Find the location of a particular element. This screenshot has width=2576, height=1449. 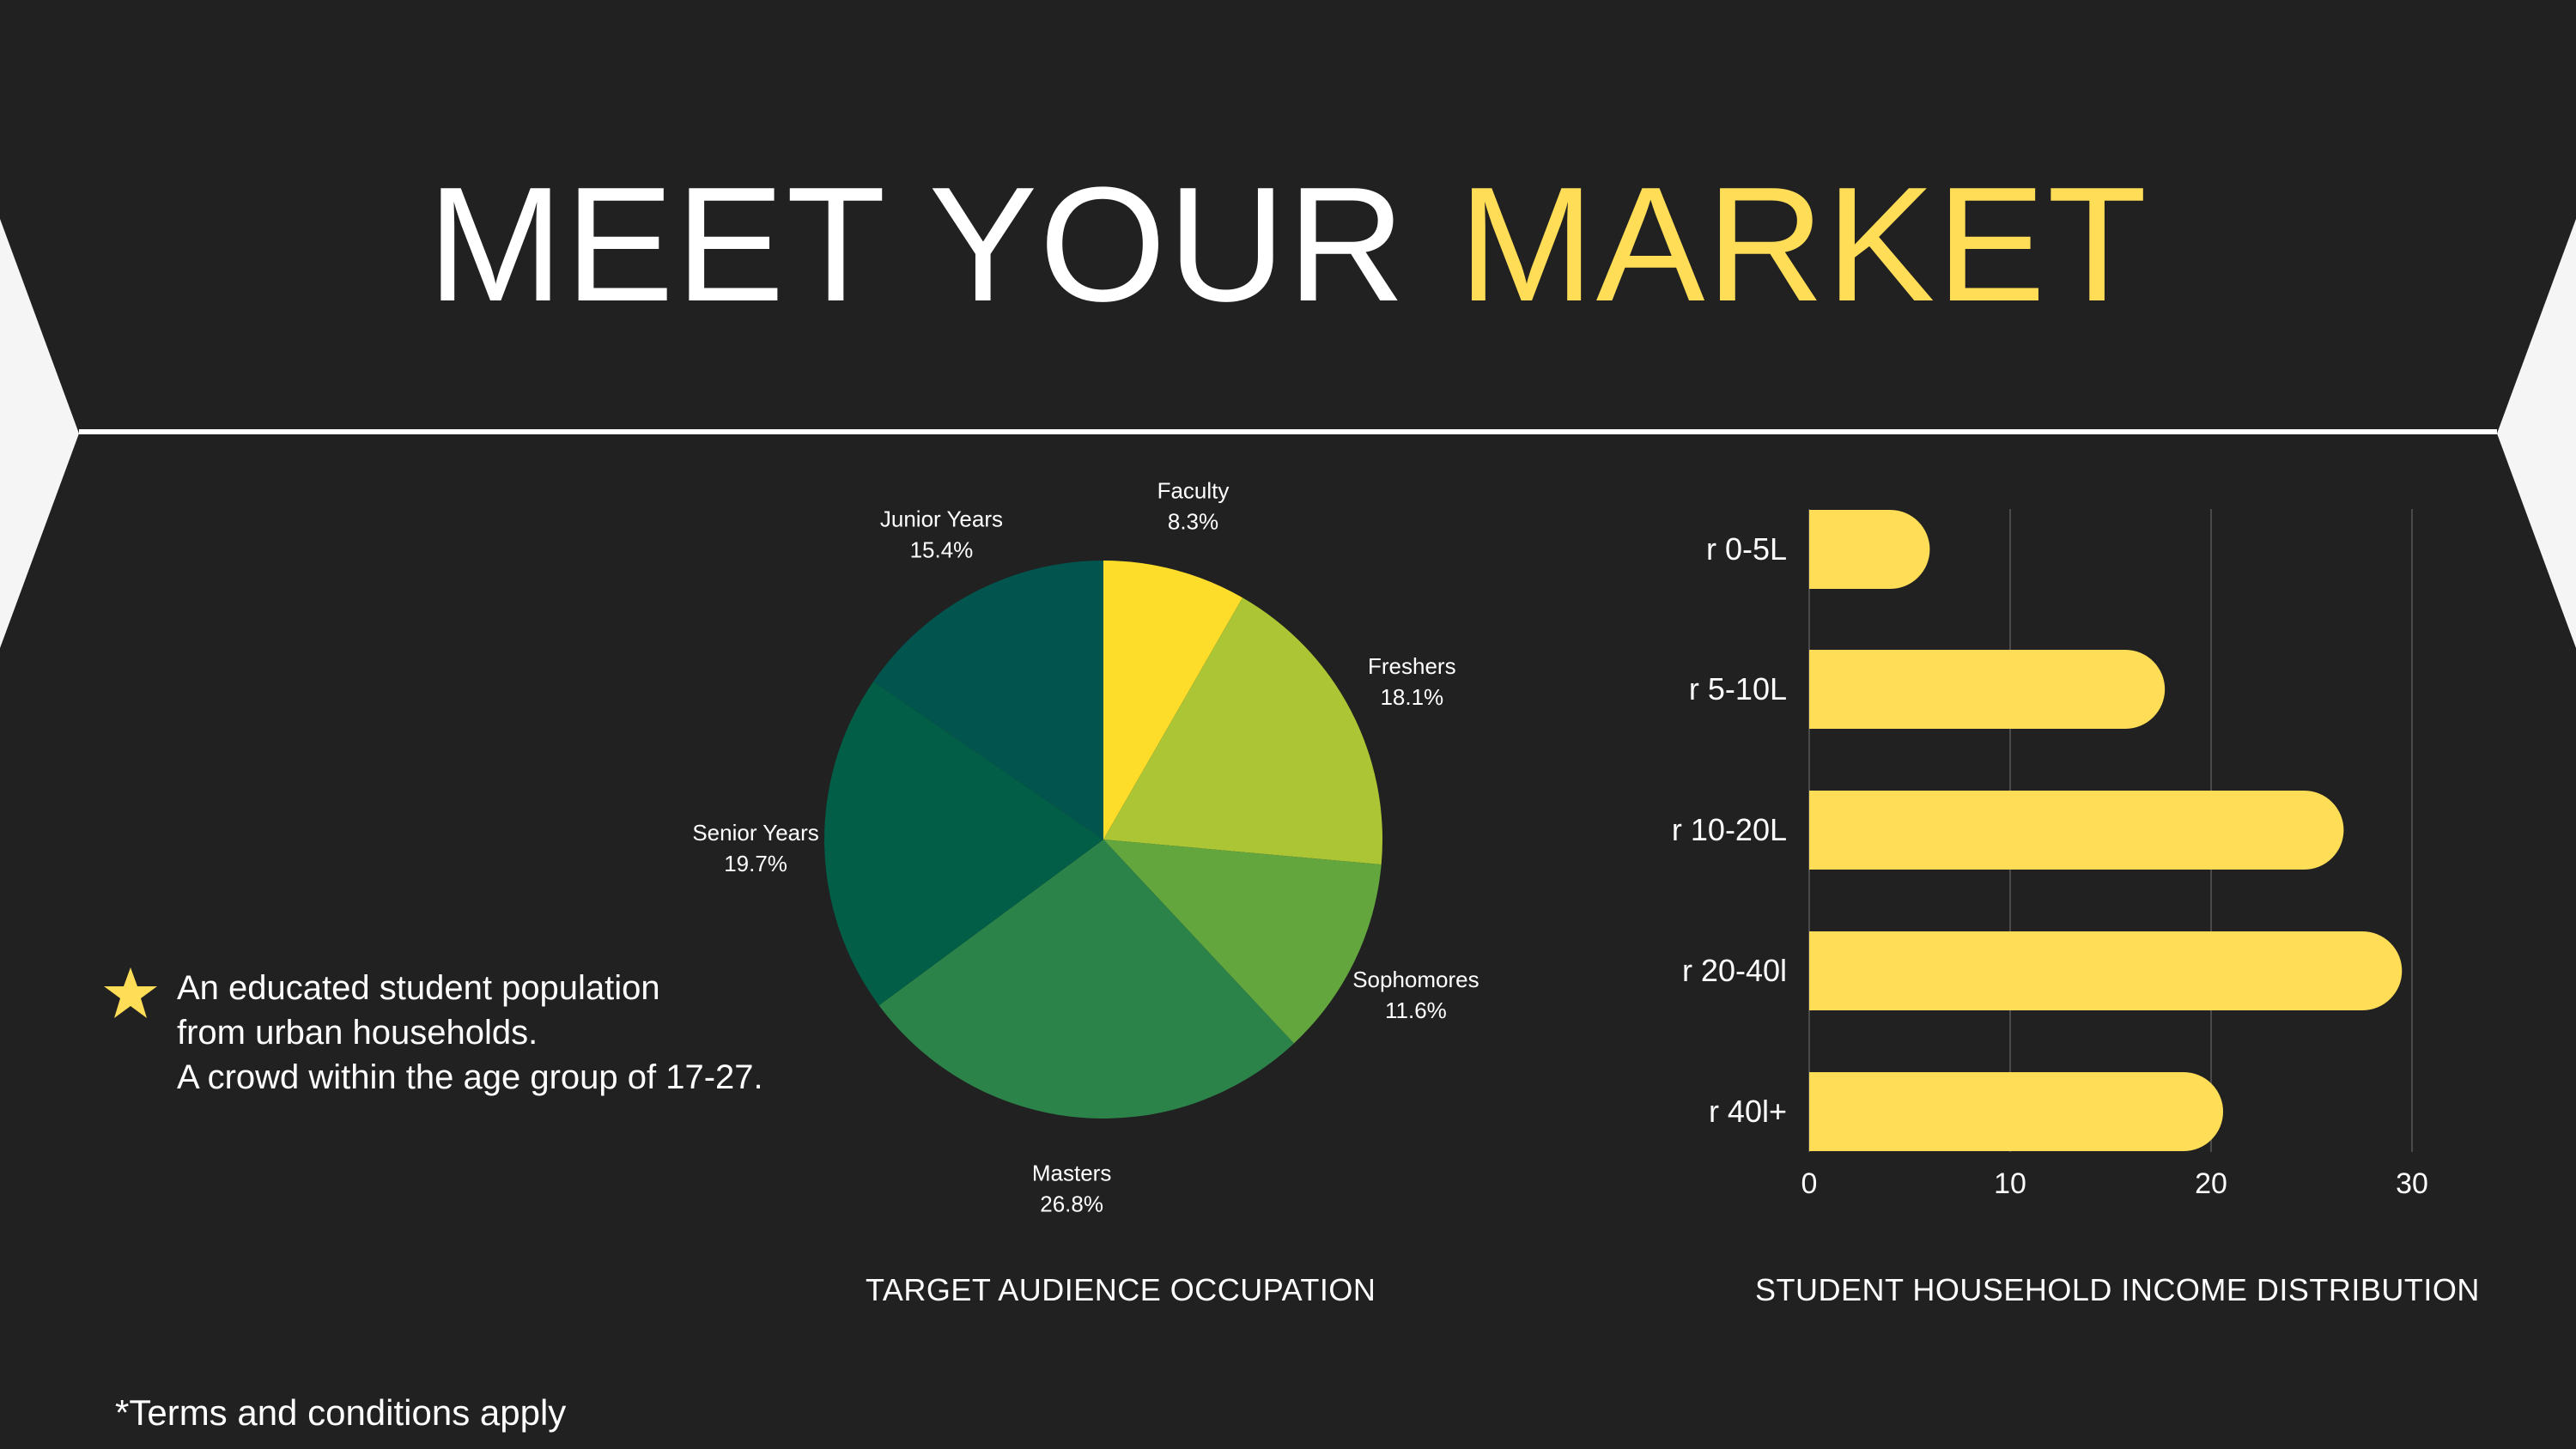

pie-label-name: Junior Years is located at coordinates (941, 519).